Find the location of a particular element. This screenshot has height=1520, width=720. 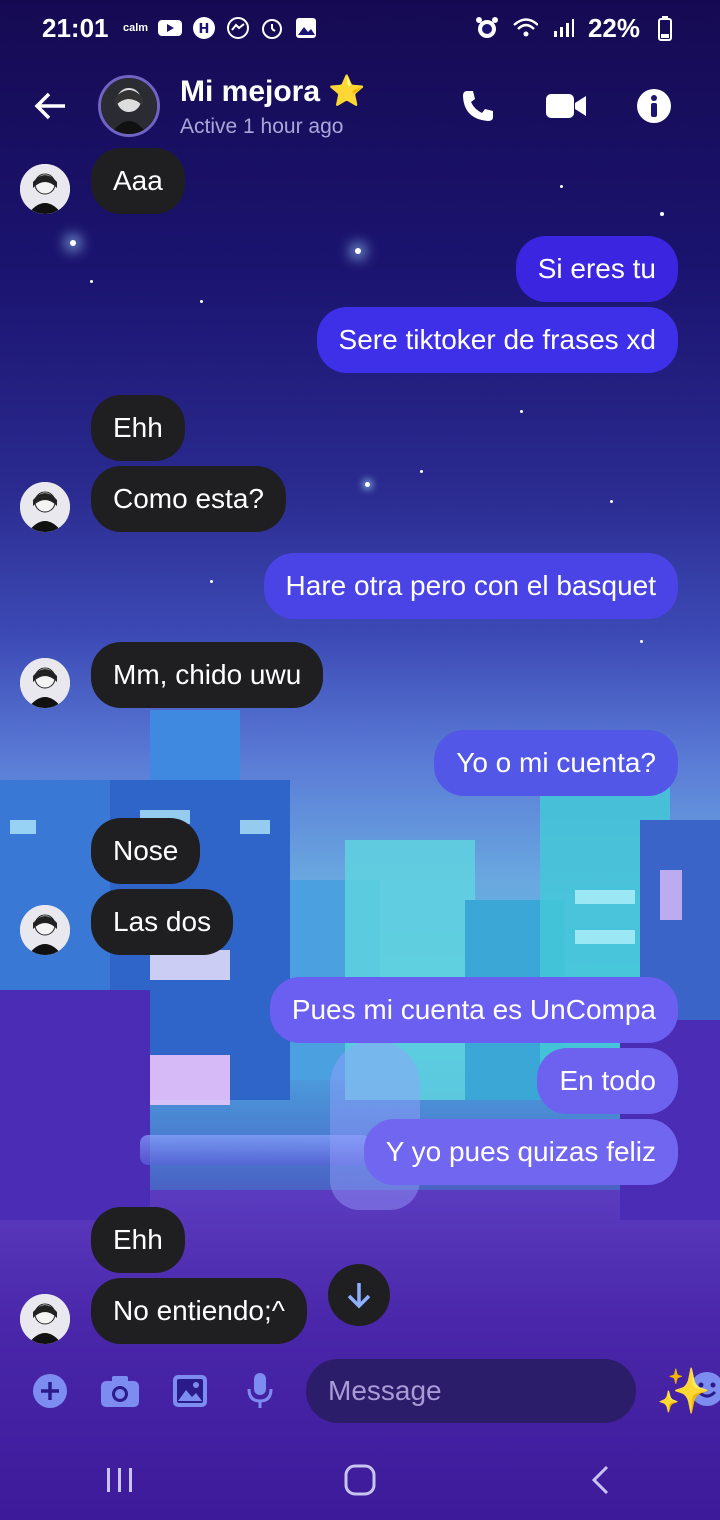

message-bubble-incoming: Nose is located at coordinates (146, 851).